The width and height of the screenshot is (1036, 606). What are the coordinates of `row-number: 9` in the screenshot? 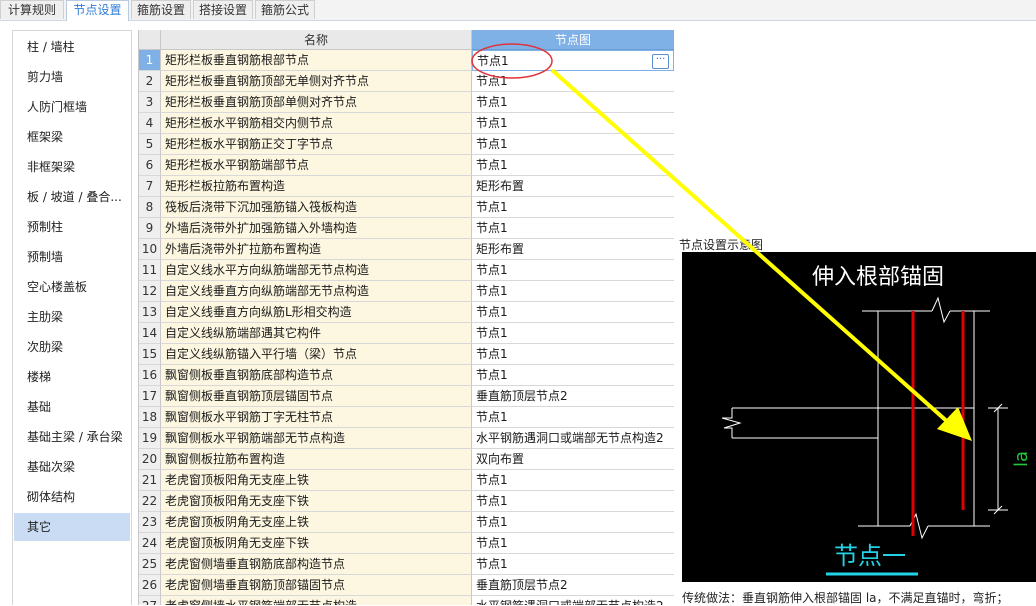 It's located at (150, 228).